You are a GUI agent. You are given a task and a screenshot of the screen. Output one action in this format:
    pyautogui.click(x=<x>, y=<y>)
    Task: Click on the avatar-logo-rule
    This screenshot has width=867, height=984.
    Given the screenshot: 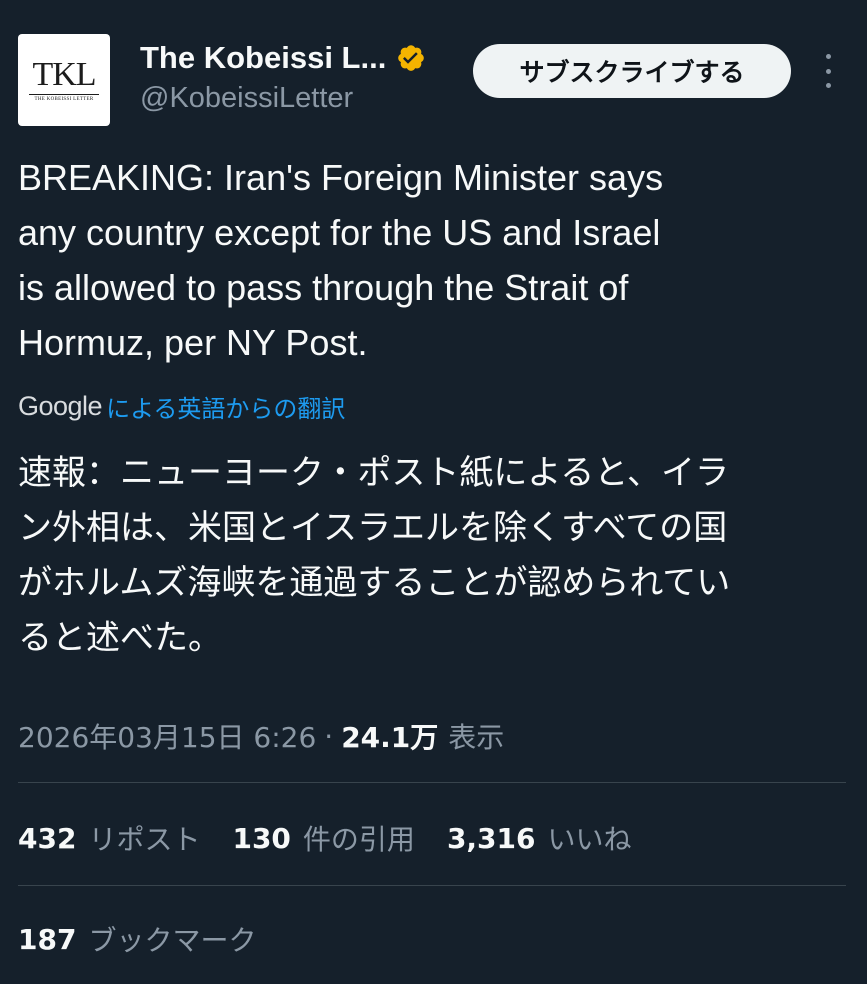 What is the action you would take?
    pyautogui.click(x=64, y=94)
    